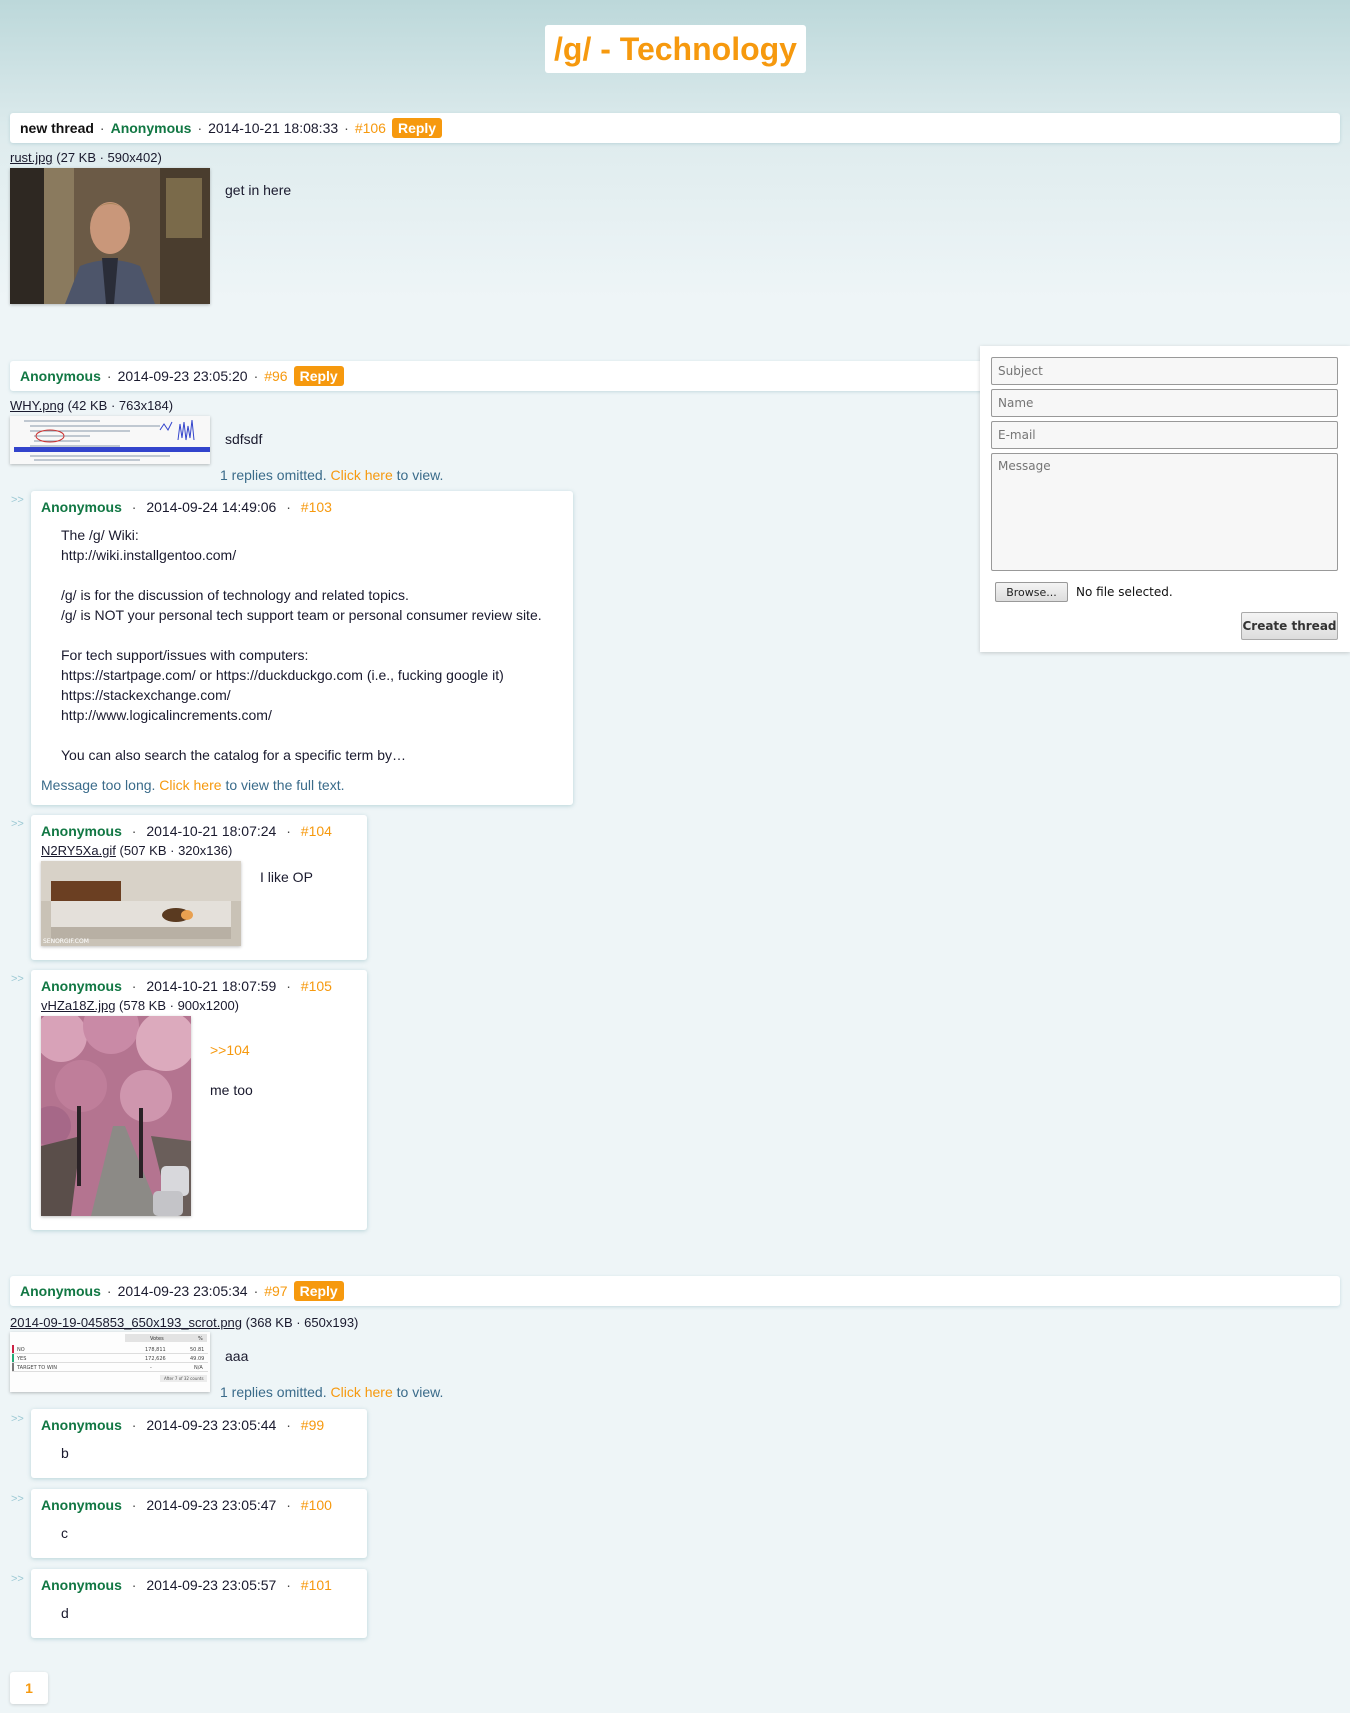  Describe the element at coordinates (36, 1368) in the screenshot. I see `thumb-row-label: TARGET TO WIN` at that location.